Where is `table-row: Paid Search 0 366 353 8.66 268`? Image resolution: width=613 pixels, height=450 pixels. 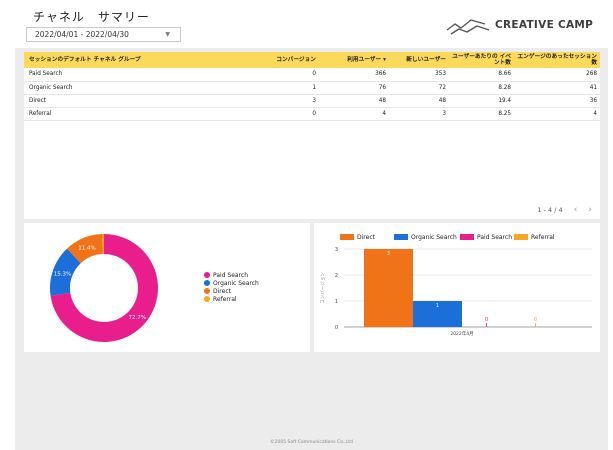 table-row: Paid Search 0 366 353 8.66 268 is located at coordinates (312, 75).